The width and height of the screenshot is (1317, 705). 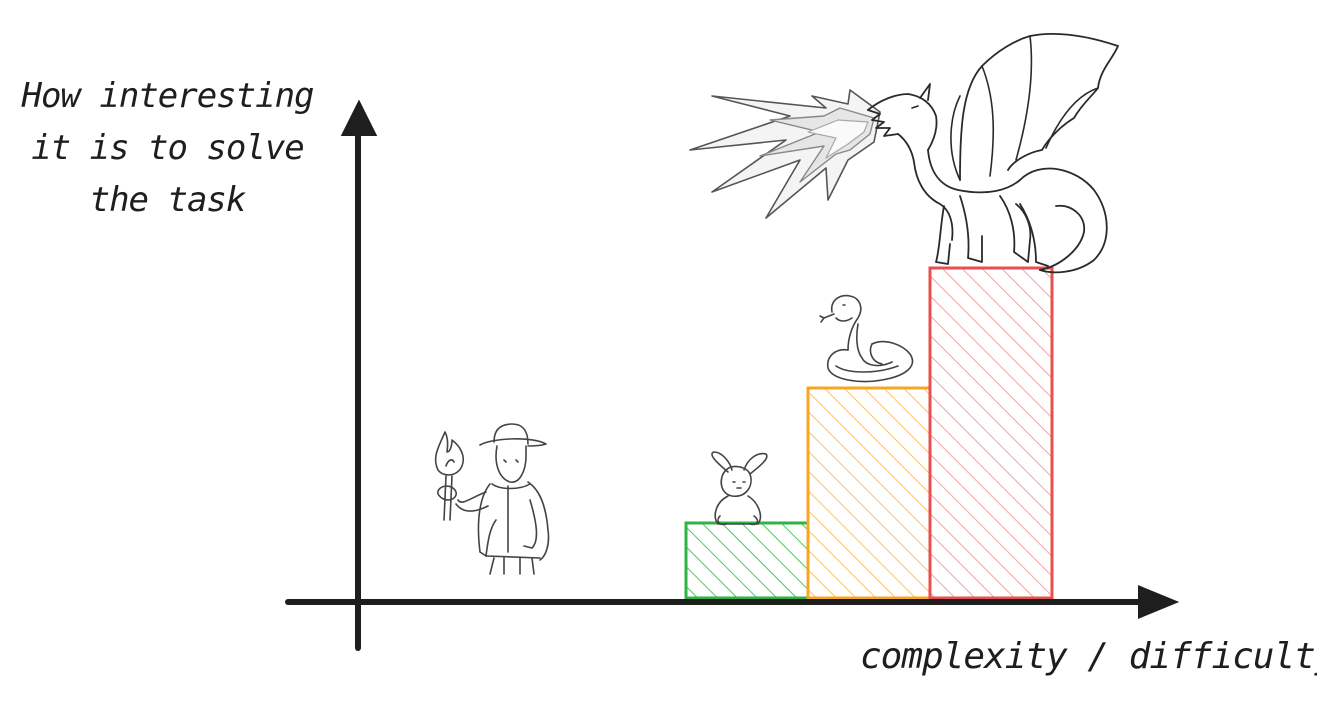 I want to click on rabbit-icon, so click(x=739, y=488).